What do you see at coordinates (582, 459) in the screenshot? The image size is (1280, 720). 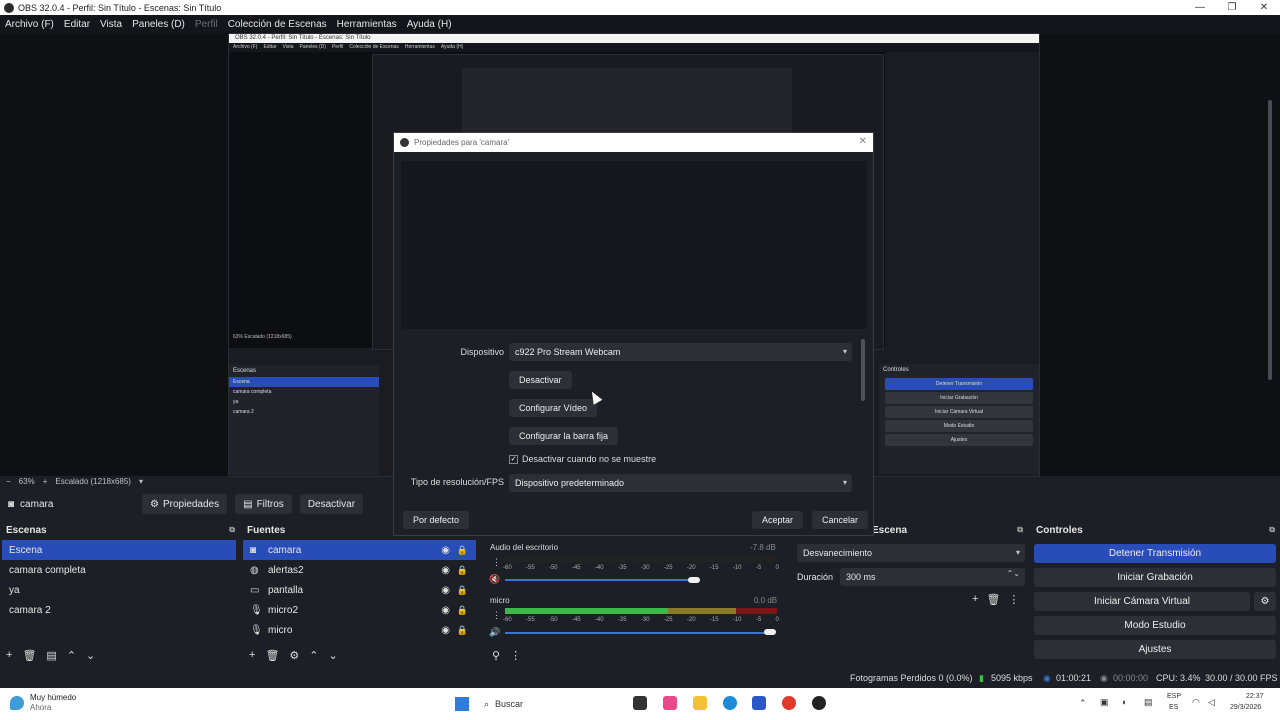 I see `deactivate-when-hidden-checkbox: ✓ Desactivar cuando no se muestre` at bounding box center [582, 459].